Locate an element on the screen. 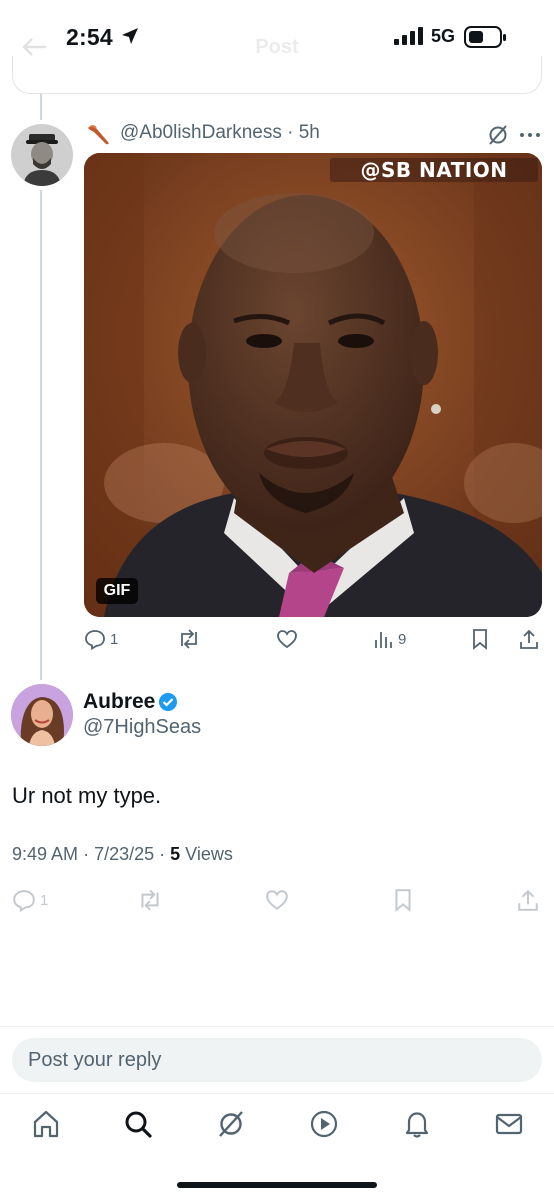 The width and height of the screenshot is (554, 1200). reply-author-handle: @7HighSeas is located at coordinates (142, 727).